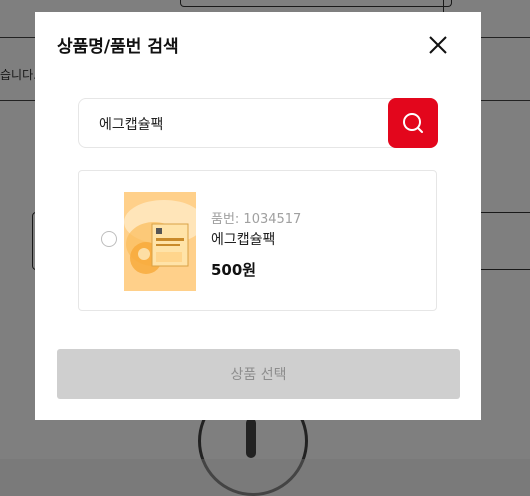 The image size is (530, 496). I want to click on search-button, so click(413, 123).